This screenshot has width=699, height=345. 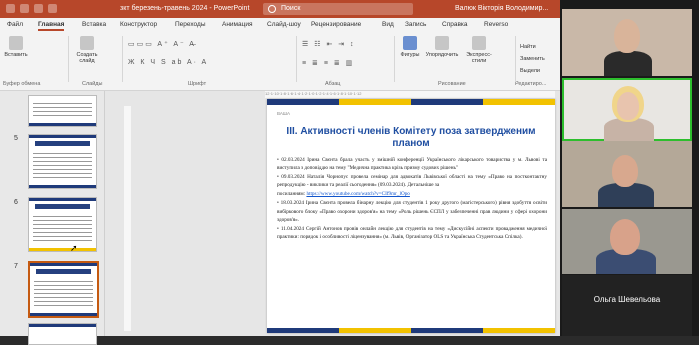 What do you see at coordinates (38, 8) in the screenshot?
I see `redo-icon` at bounding box center [38, 8].